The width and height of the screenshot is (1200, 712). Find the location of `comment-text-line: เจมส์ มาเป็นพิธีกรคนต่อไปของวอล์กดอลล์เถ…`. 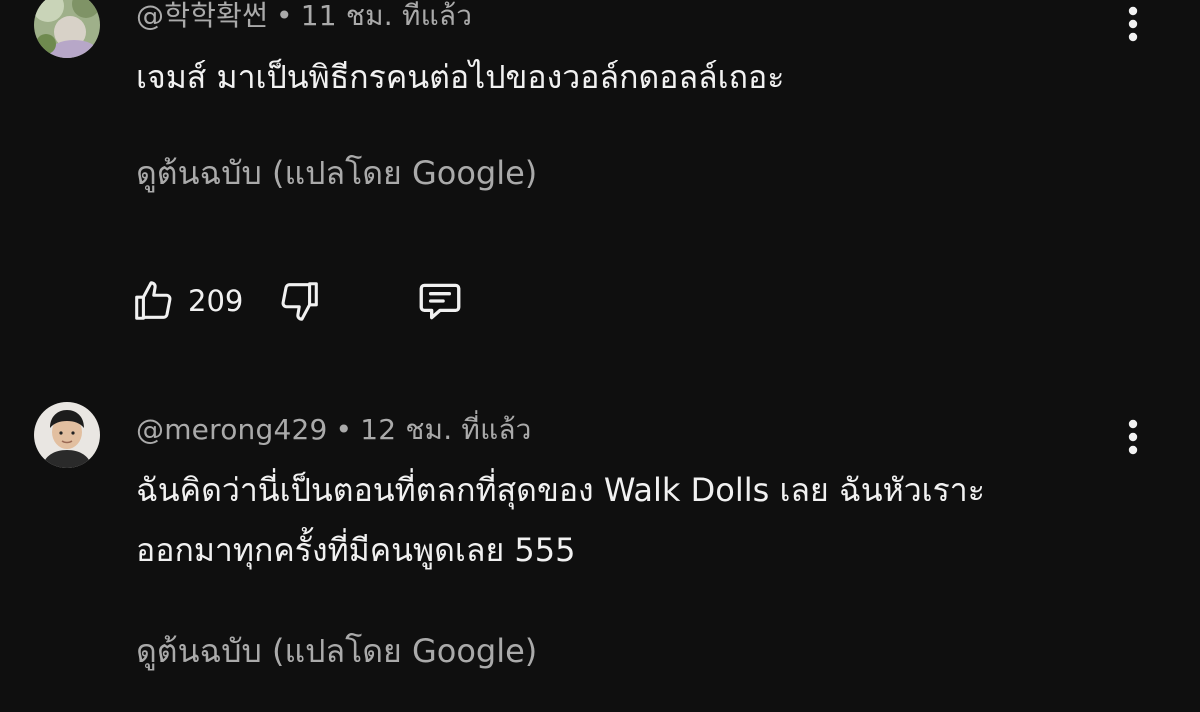

comment-text-line: เจมส์ มาเป็นพิธีกรคนต่อไปของวอล์กดอลล์เถ… is located at coordinates (460, 77).